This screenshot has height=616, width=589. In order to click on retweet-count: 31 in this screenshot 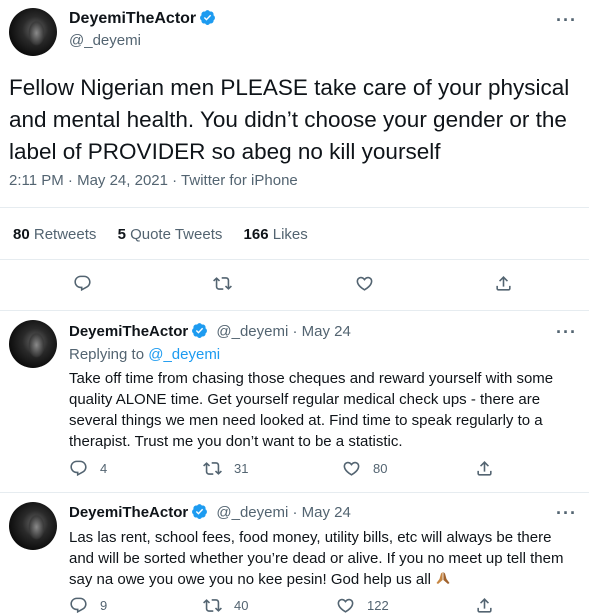, I will do `click(241, 468)`.